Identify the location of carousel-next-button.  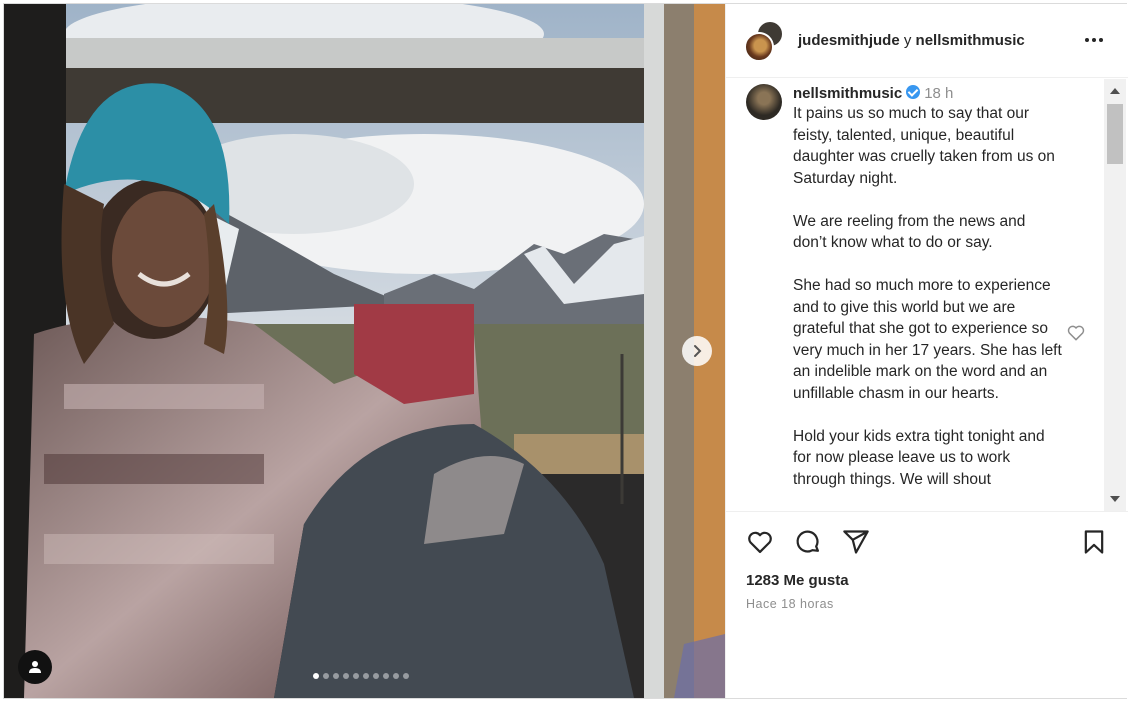
(697, 351).